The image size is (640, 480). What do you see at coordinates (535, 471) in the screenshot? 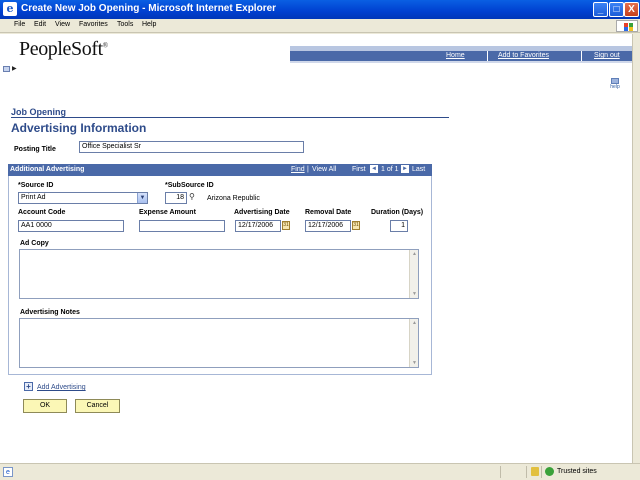
I see `lock-icon` at bounding box center [535, 471].